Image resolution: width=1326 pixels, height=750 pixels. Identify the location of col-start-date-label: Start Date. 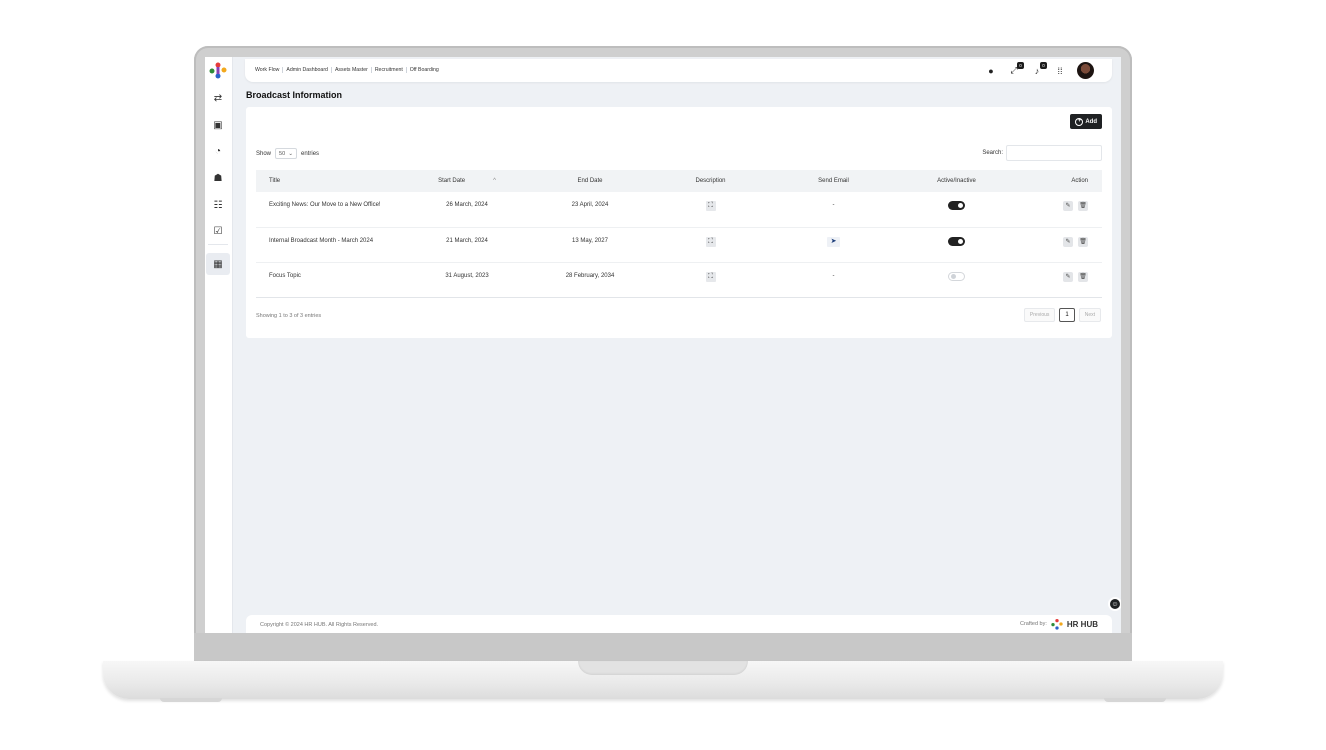
(452, 181).